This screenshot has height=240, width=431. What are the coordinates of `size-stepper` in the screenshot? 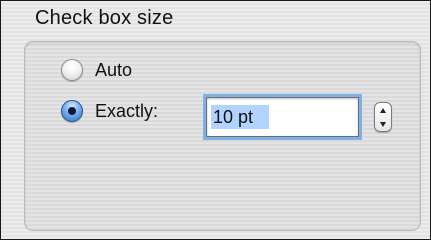 It's located at (383, 117).